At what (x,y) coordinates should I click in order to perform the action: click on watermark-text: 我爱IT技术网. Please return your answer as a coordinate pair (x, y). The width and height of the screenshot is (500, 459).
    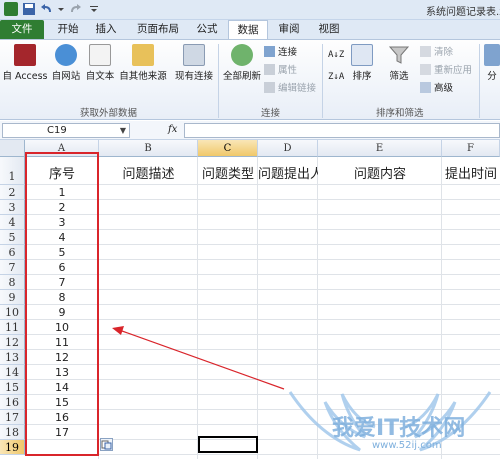
    Looking at the image, I should click on (399, 428).